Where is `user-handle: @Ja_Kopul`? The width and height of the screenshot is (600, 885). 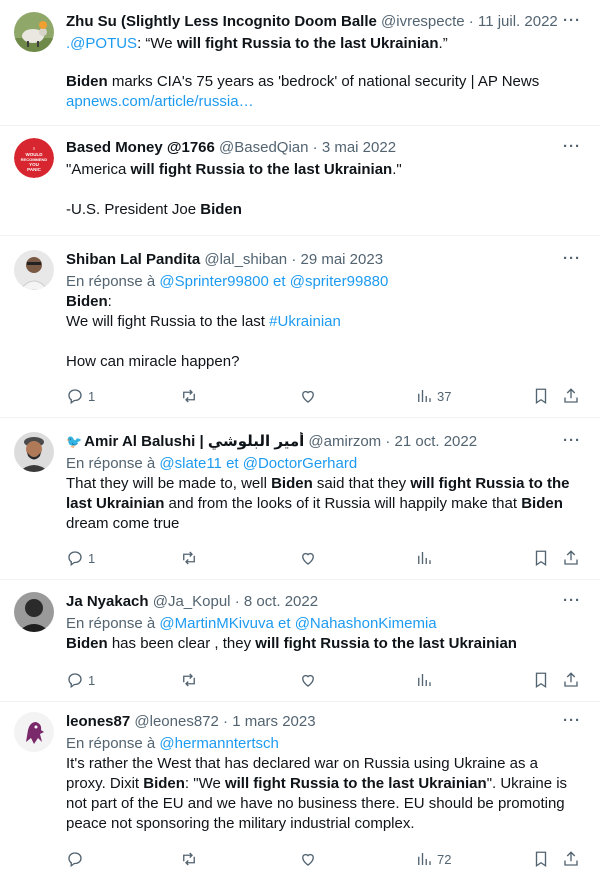 user-handle: @Ja_Kopul is located at coordinates (192, 601).